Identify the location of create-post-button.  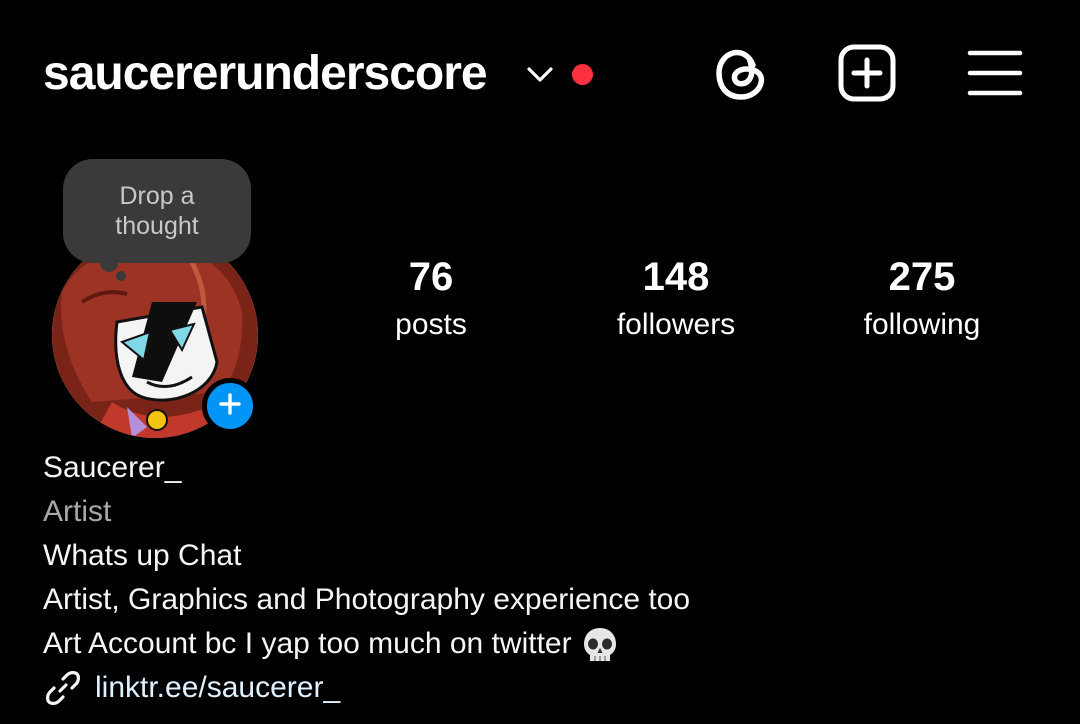
(867, 75).